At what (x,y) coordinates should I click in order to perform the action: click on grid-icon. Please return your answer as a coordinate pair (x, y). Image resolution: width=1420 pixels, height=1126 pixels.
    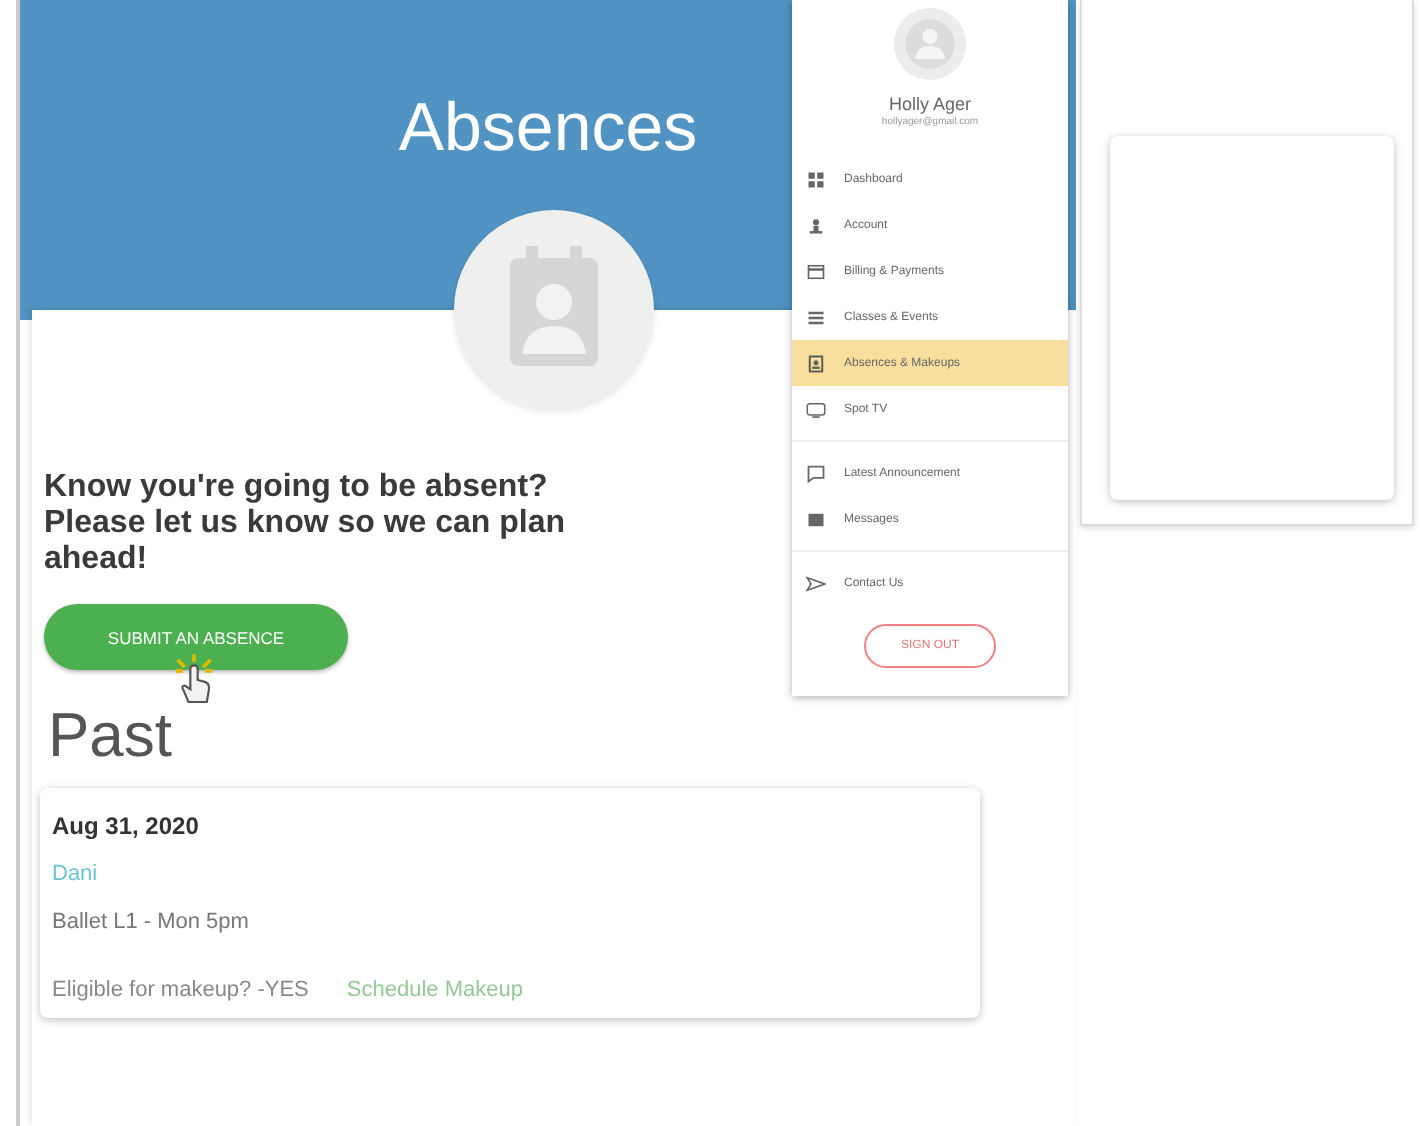
    Looking at the image, I should click on (816, 179).